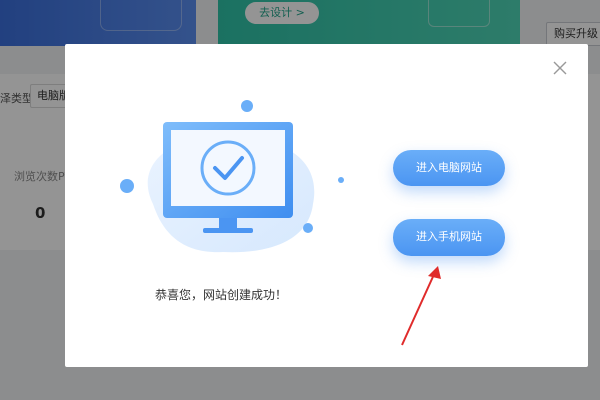  What do you see at coordinates (221, 295) in the screenshot?
I see `success-message: 恭喜您，网站创建成功！` at bounding box center [221, 295].